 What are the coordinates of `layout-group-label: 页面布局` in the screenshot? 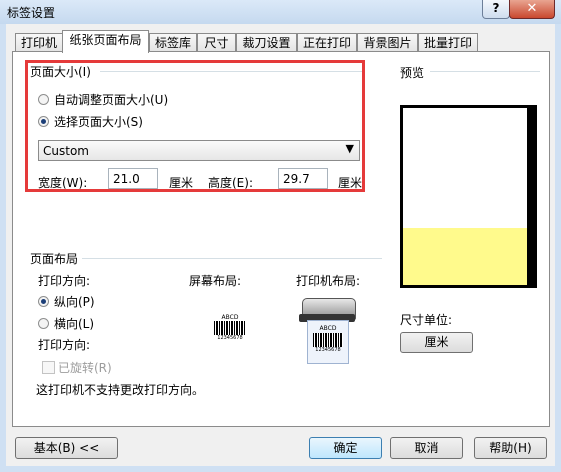 It's located at (54, 259).